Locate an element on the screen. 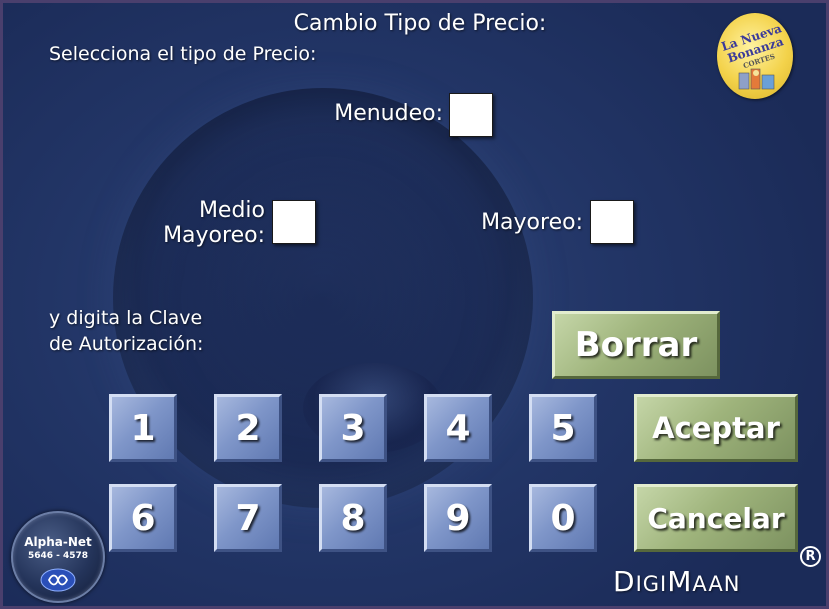 This screenshot has width=829, height=609. brand-m: M is located at coordinates (680, 581).